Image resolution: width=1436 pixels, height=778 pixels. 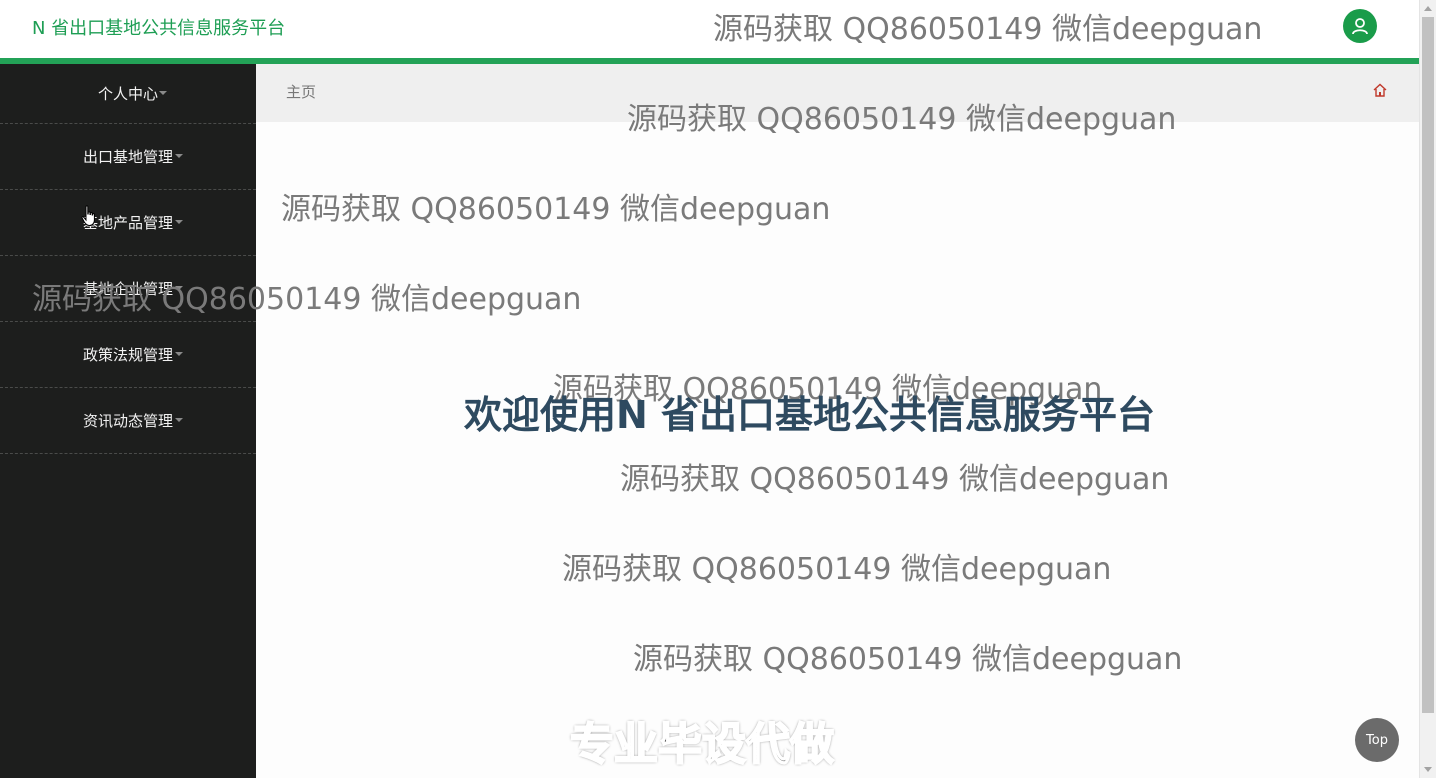 I want to click on promo-text: 专业毕设代做, so click(x=702, y=744).